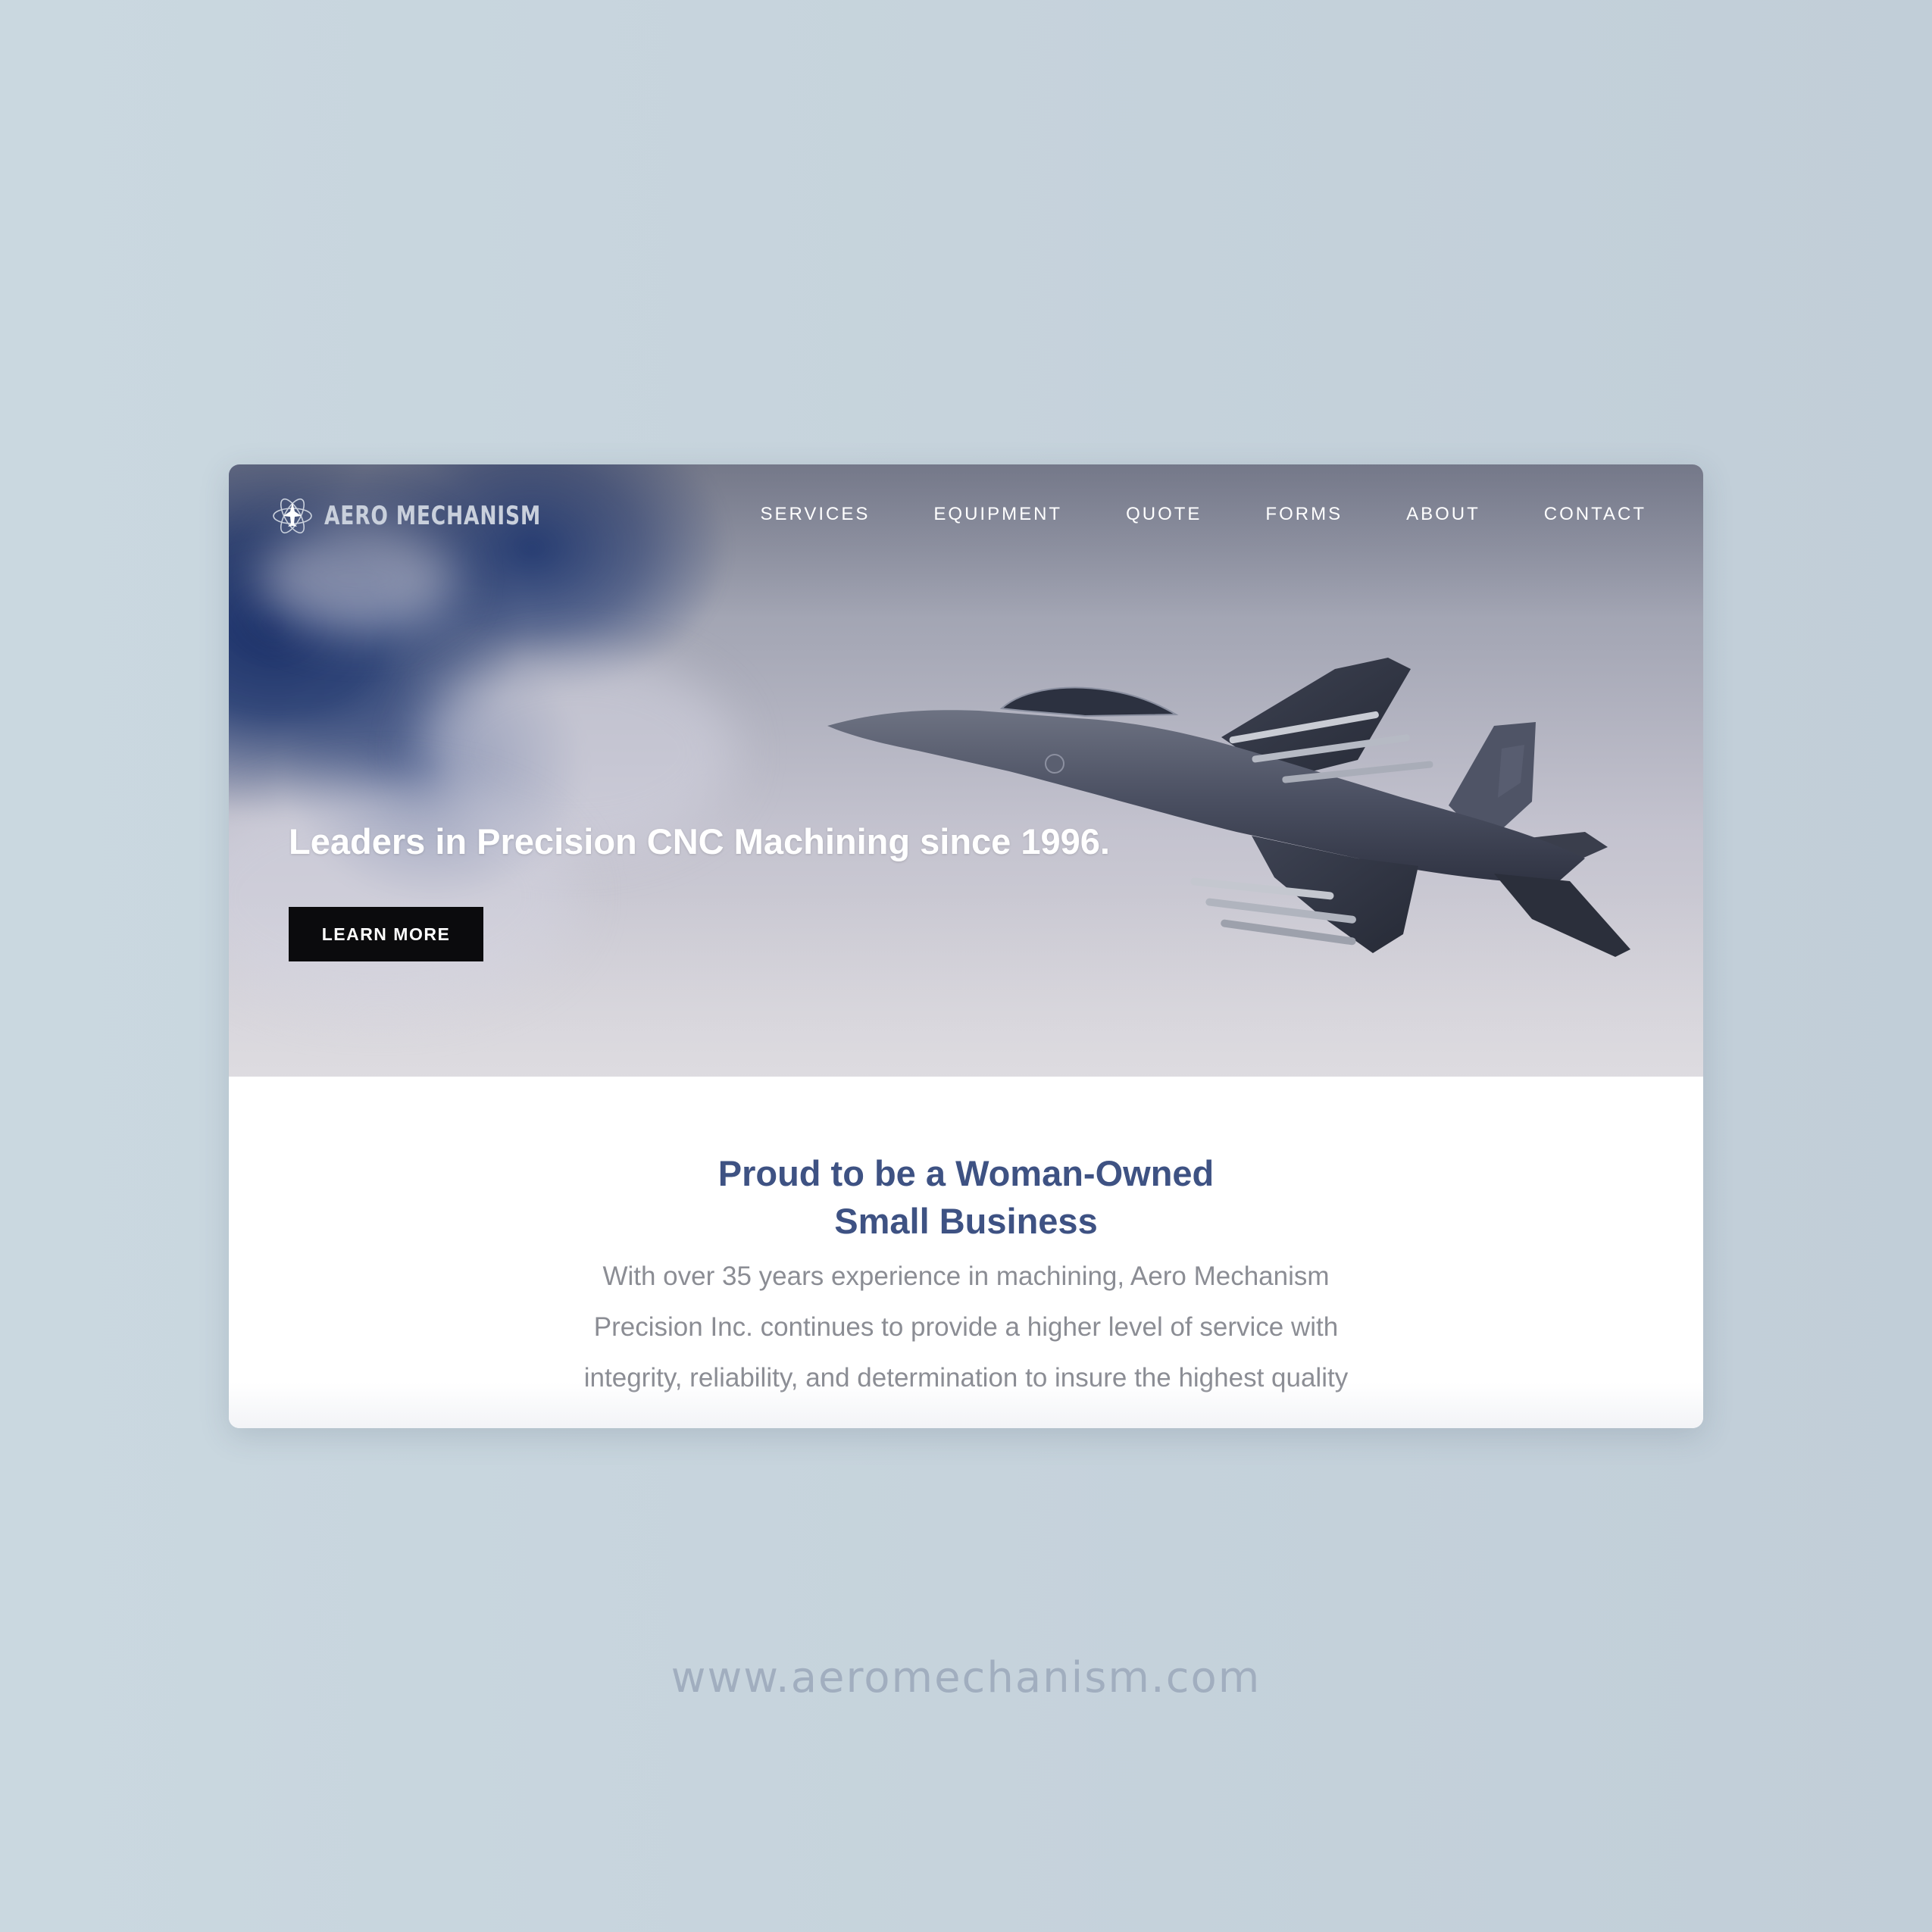 This screenshot has width=1932, height=1932. I want to click on scroll-fade, so click(966, 1406).